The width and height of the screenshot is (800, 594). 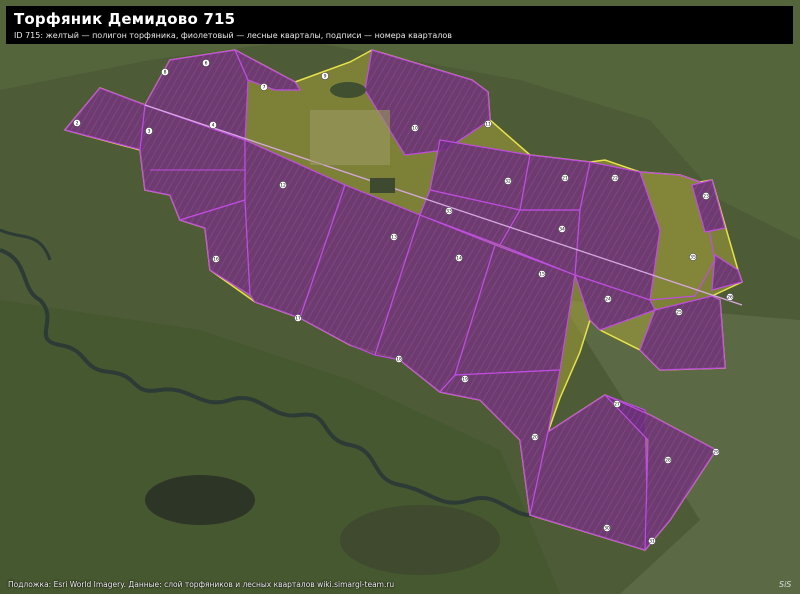 I want to click on quarter-label: 23, so click(x=706, y=196).